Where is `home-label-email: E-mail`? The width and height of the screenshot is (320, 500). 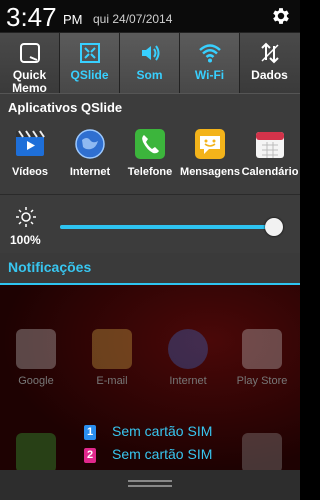 home-label-email: E-mail is located at coordinates (112, 381).